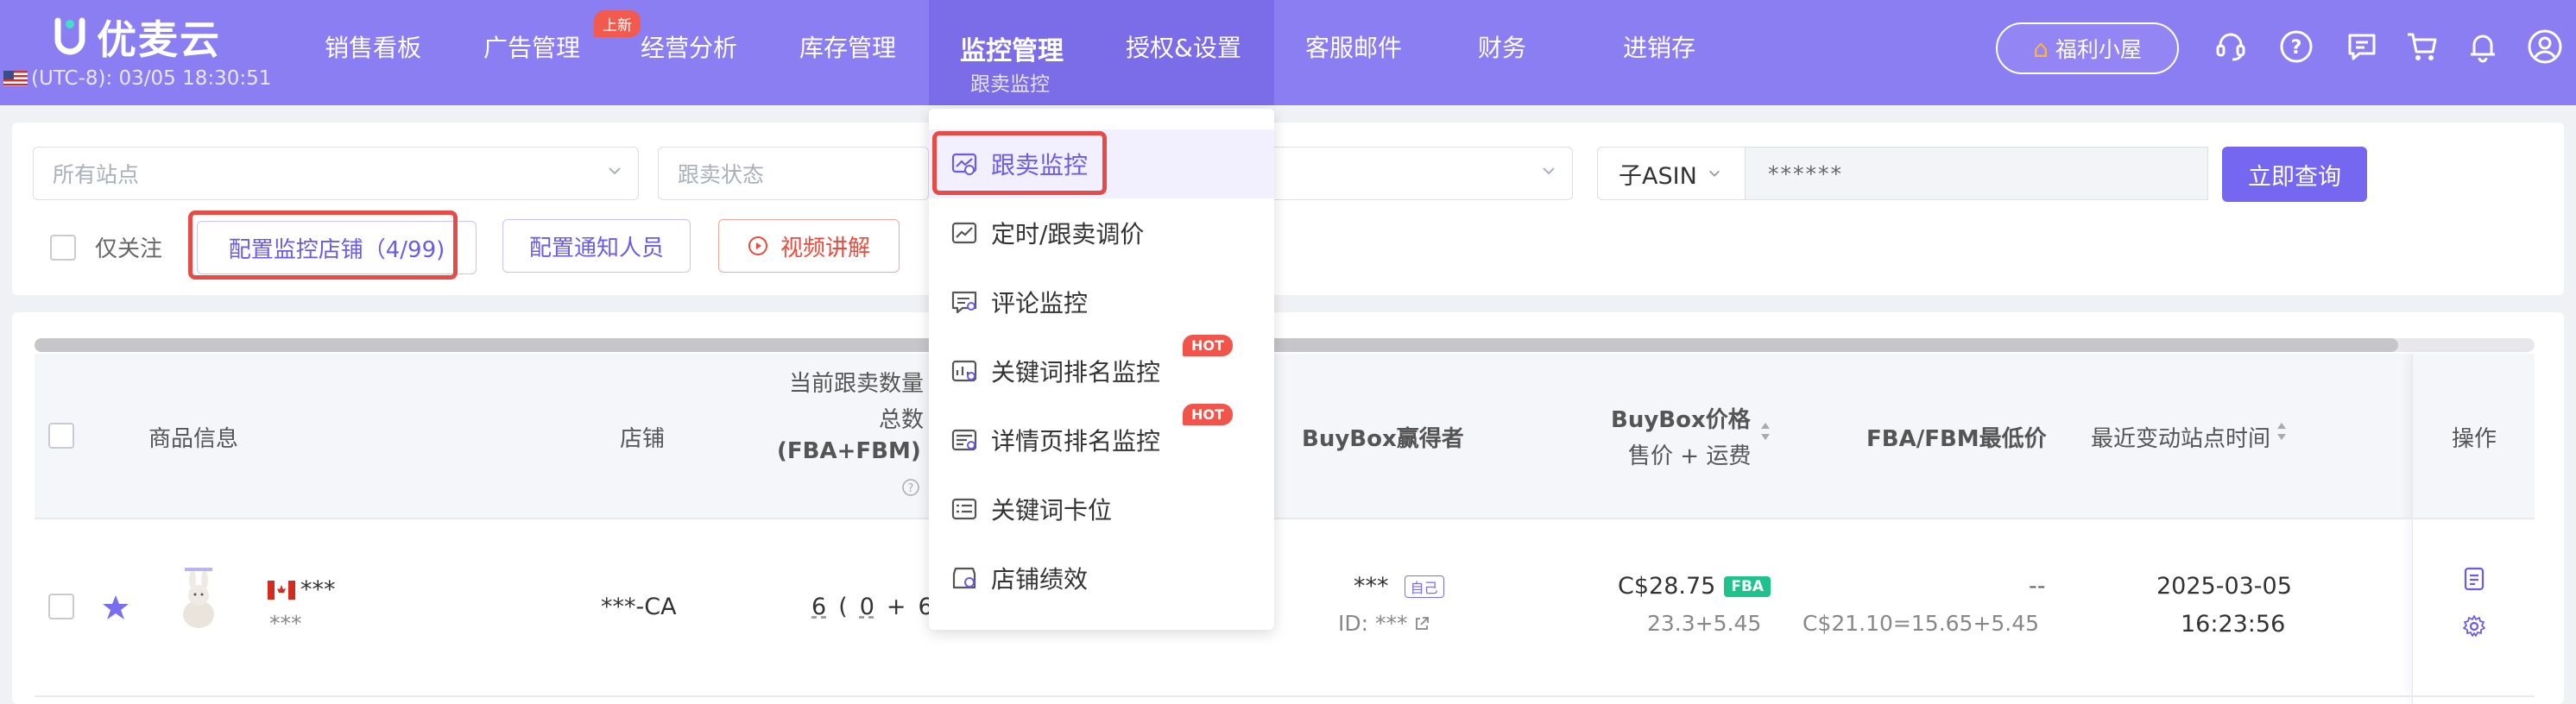 Image resolution: width=2576 pixels, height=704 pixels. Describe the element at coordinates (2362, 46) in the screenshot. I see `message-icon` at that location.